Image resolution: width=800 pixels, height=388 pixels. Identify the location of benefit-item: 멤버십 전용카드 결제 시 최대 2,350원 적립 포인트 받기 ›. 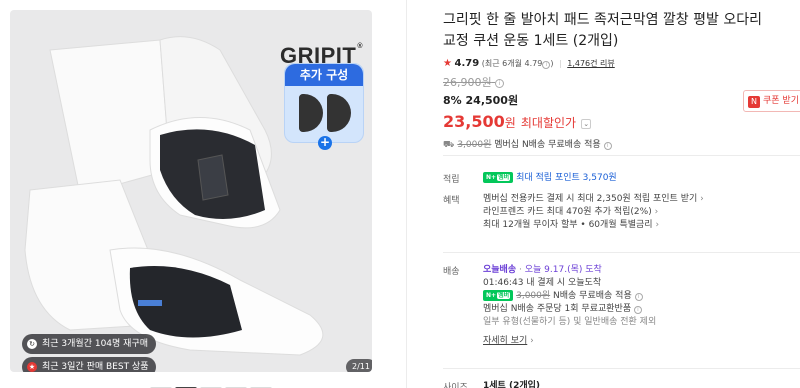
(593, 199).